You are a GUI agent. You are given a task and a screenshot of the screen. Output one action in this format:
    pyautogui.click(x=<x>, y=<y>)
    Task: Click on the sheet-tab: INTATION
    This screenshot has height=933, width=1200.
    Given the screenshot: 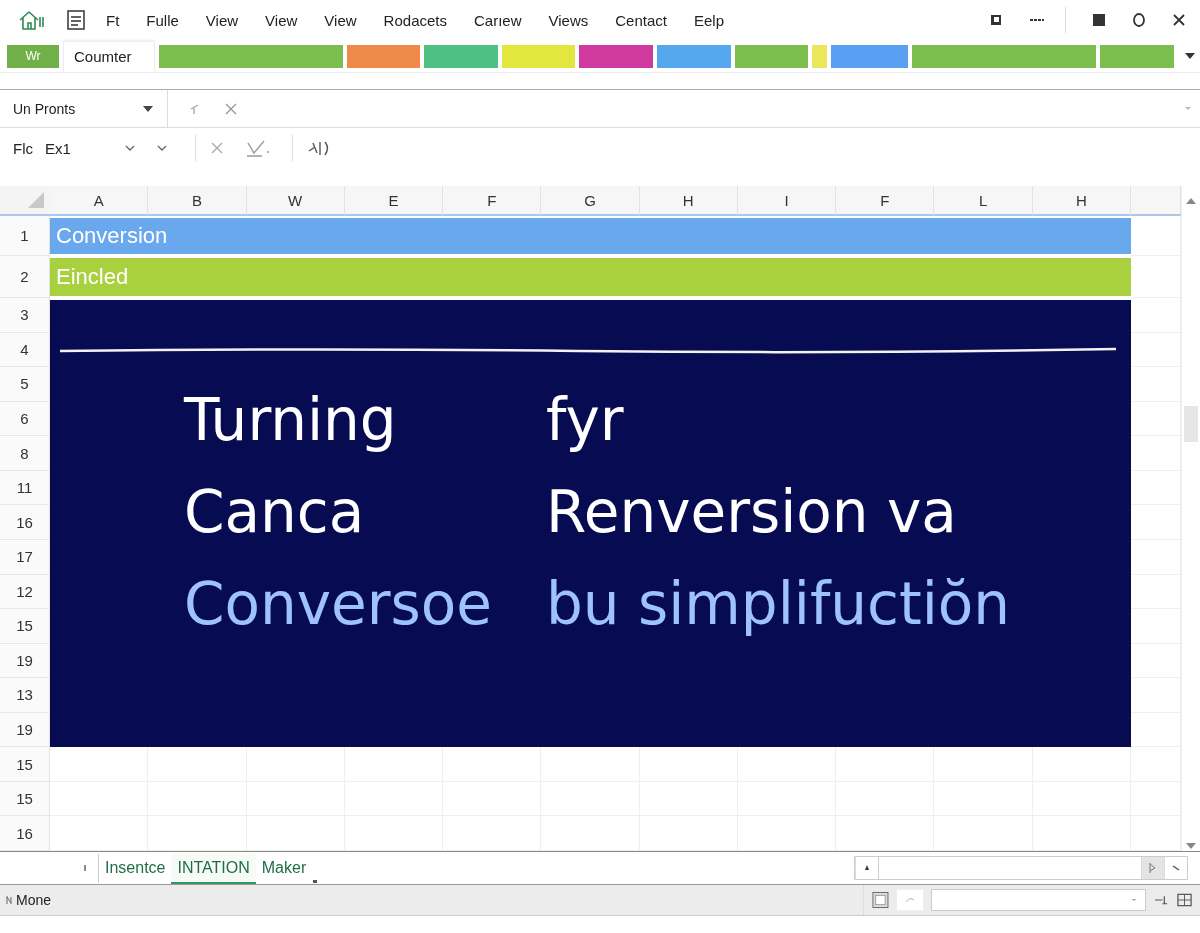 What is the action you would take?
    pyautogui.click(x=213, y=869)
    